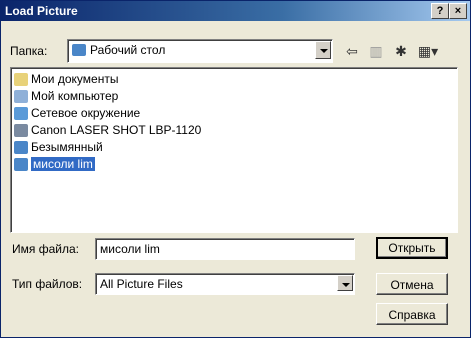  What do you see at coordinates (79, 50) in the screenshot?
I see `desktop-icon` at bounding box center [79, 50].